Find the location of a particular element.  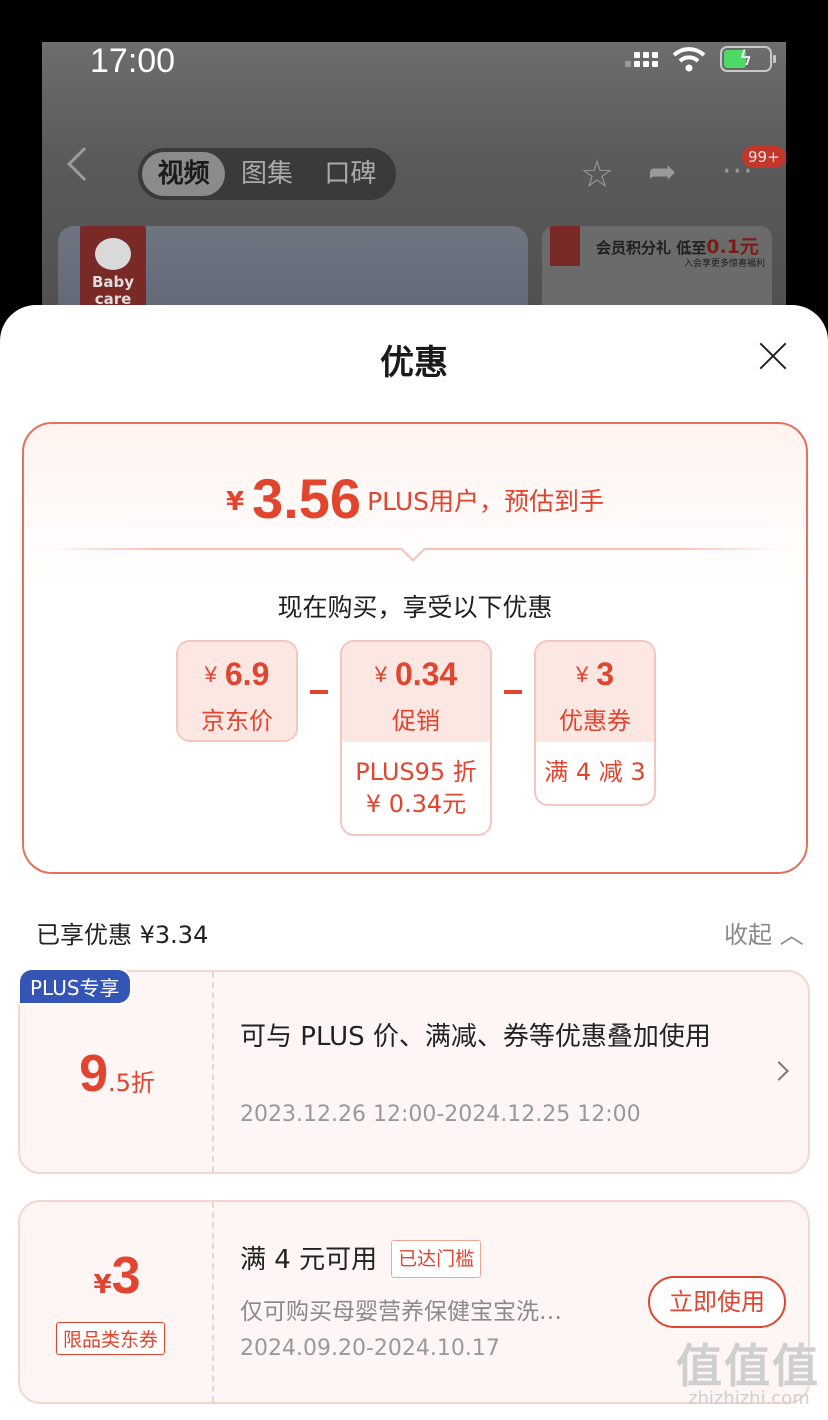

share-icon: ➦ is located at coordinates (662, 172).